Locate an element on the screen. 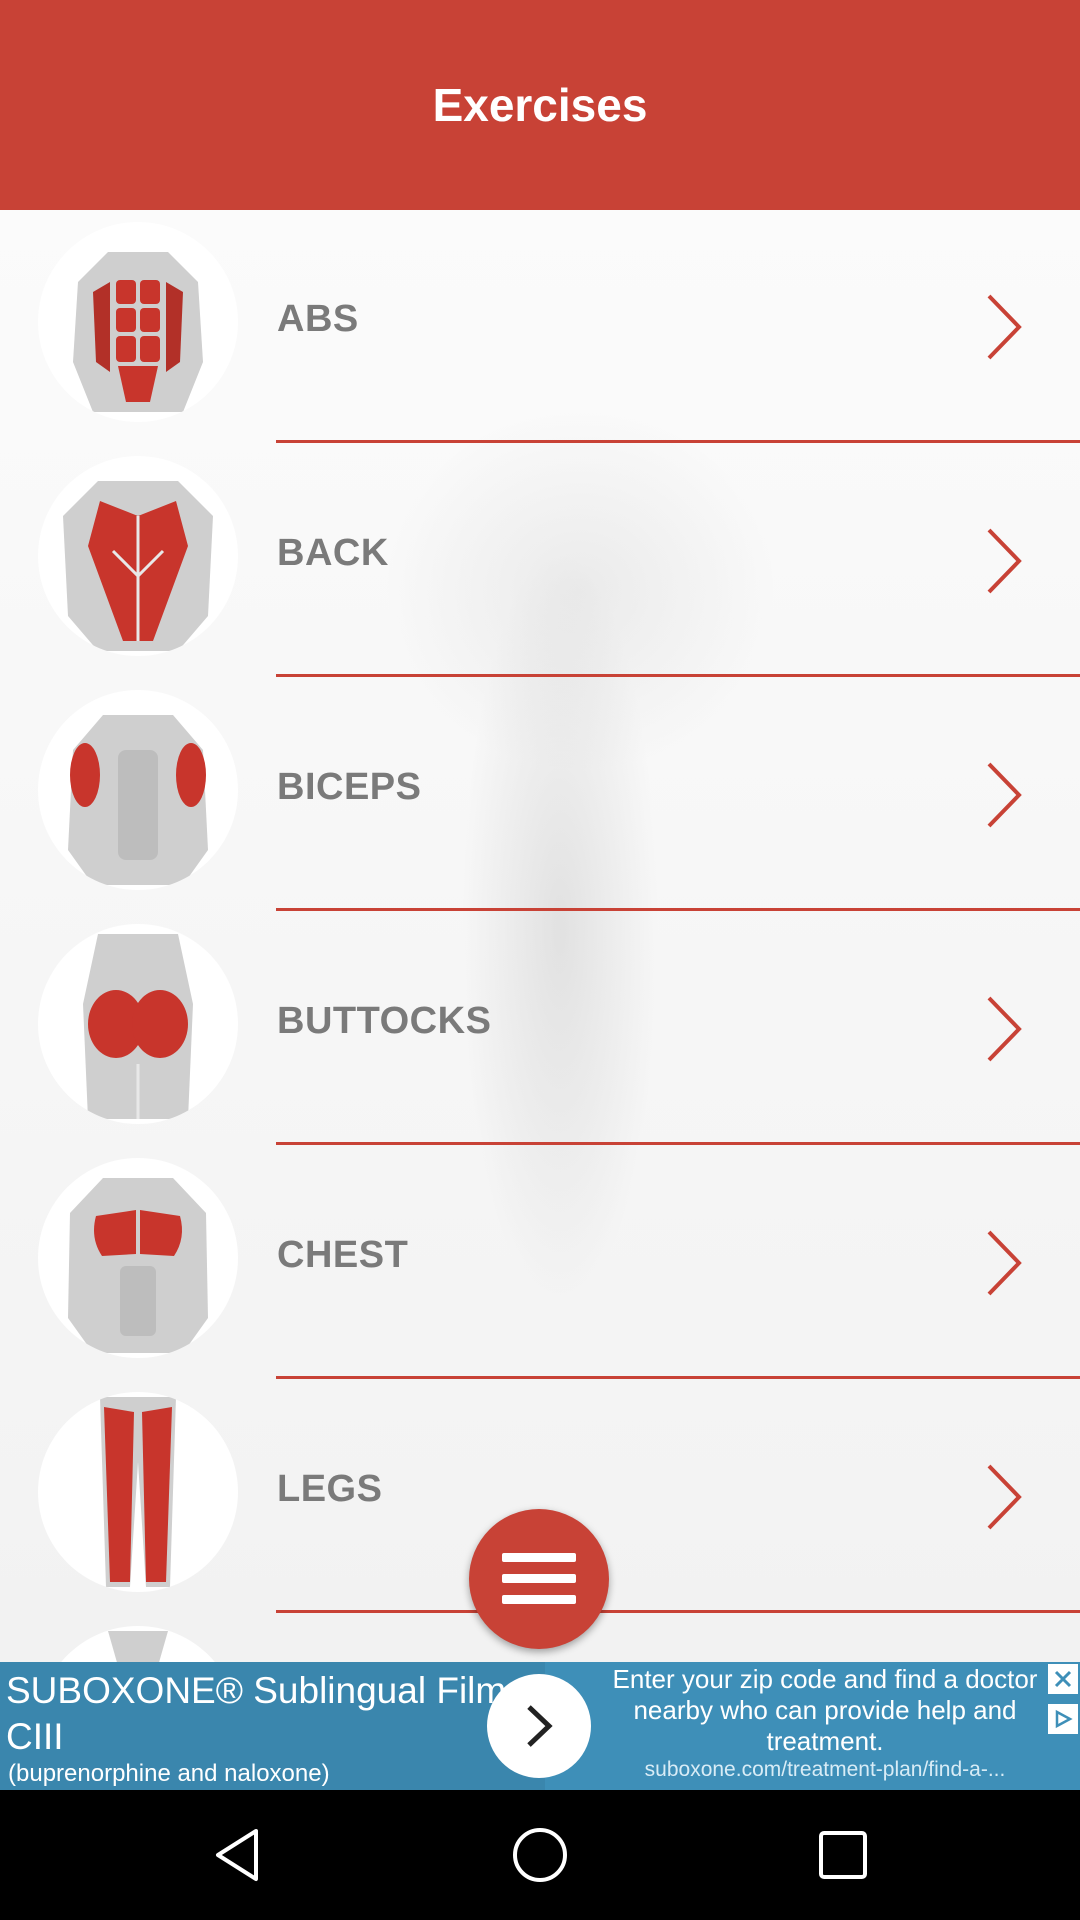  hamburger-menu-icon is located at coordinates (539, 1578).